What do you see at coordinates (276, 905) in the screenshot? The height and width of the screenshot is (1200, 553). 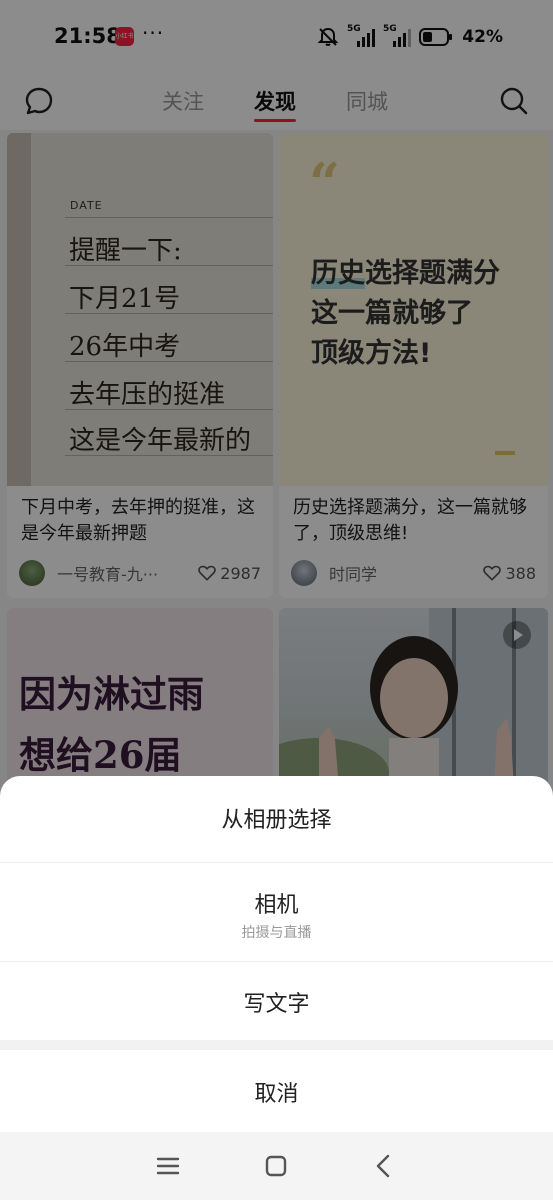 I see `sheet-item-label: 相机` at bounding box center [276, 905].